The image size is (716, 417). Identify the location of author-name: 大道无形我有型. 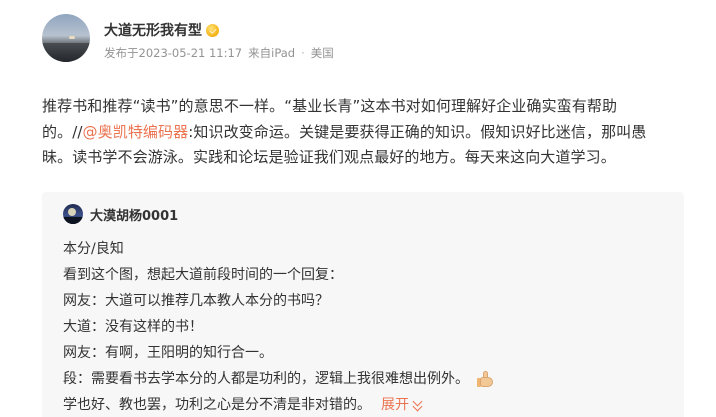
(153, 30).